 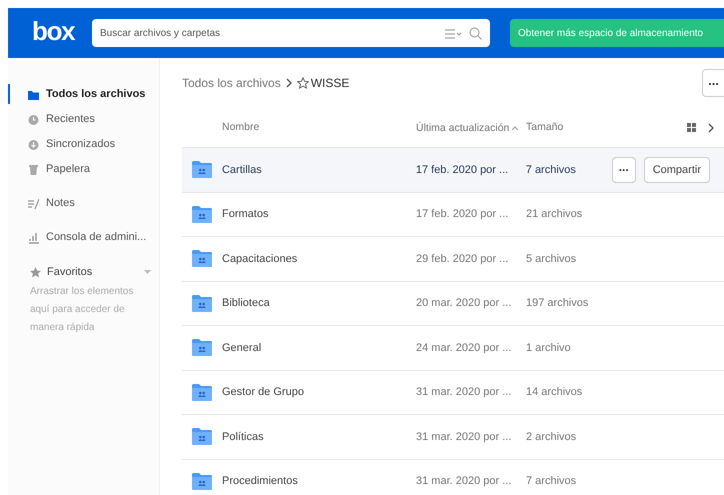 What do you see at coordinates (68, 169) in the screenshot?
I see `sidebar-item: Papelera` at bounding box center [68, 169].